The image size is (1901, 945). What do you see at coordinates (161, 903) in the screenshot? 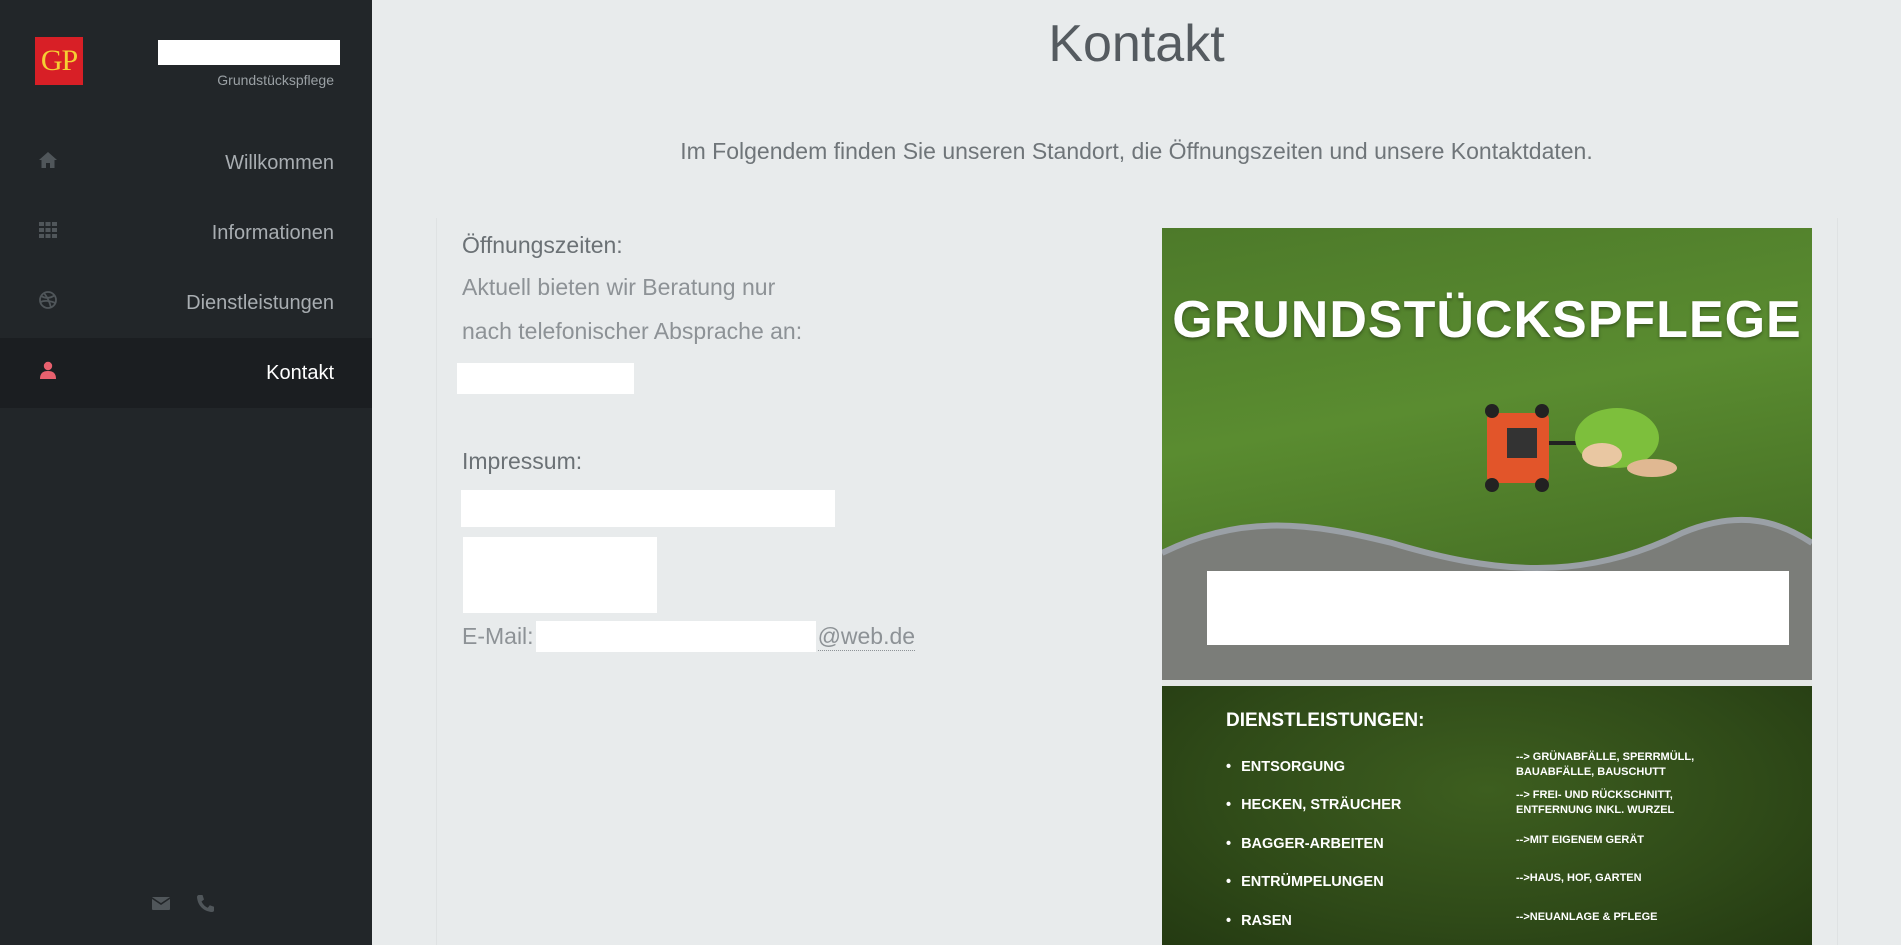
I see `envelope-icon` at bounding box center [161, 903].